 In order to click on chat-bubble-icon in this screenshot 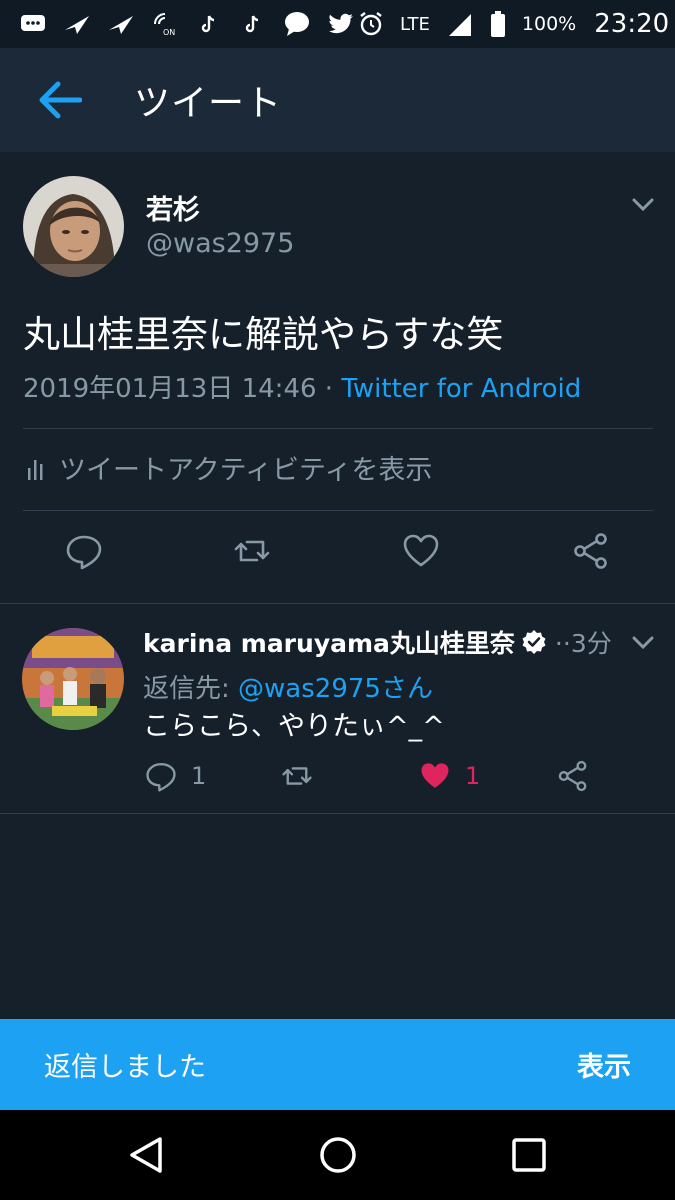, I will do `click(297, 24)`.